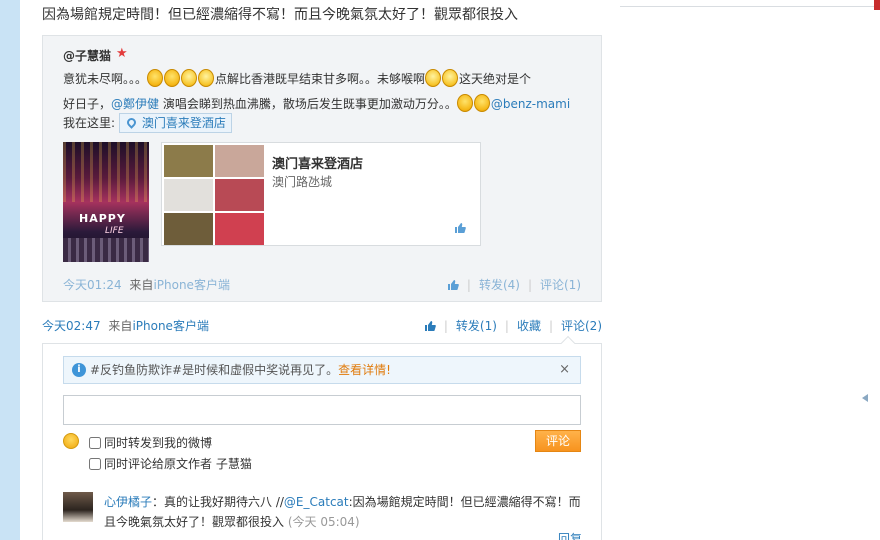 This screenshot has height=540, width=880. I want to click on comment-time: (今天 05:04), so click(323, 522).